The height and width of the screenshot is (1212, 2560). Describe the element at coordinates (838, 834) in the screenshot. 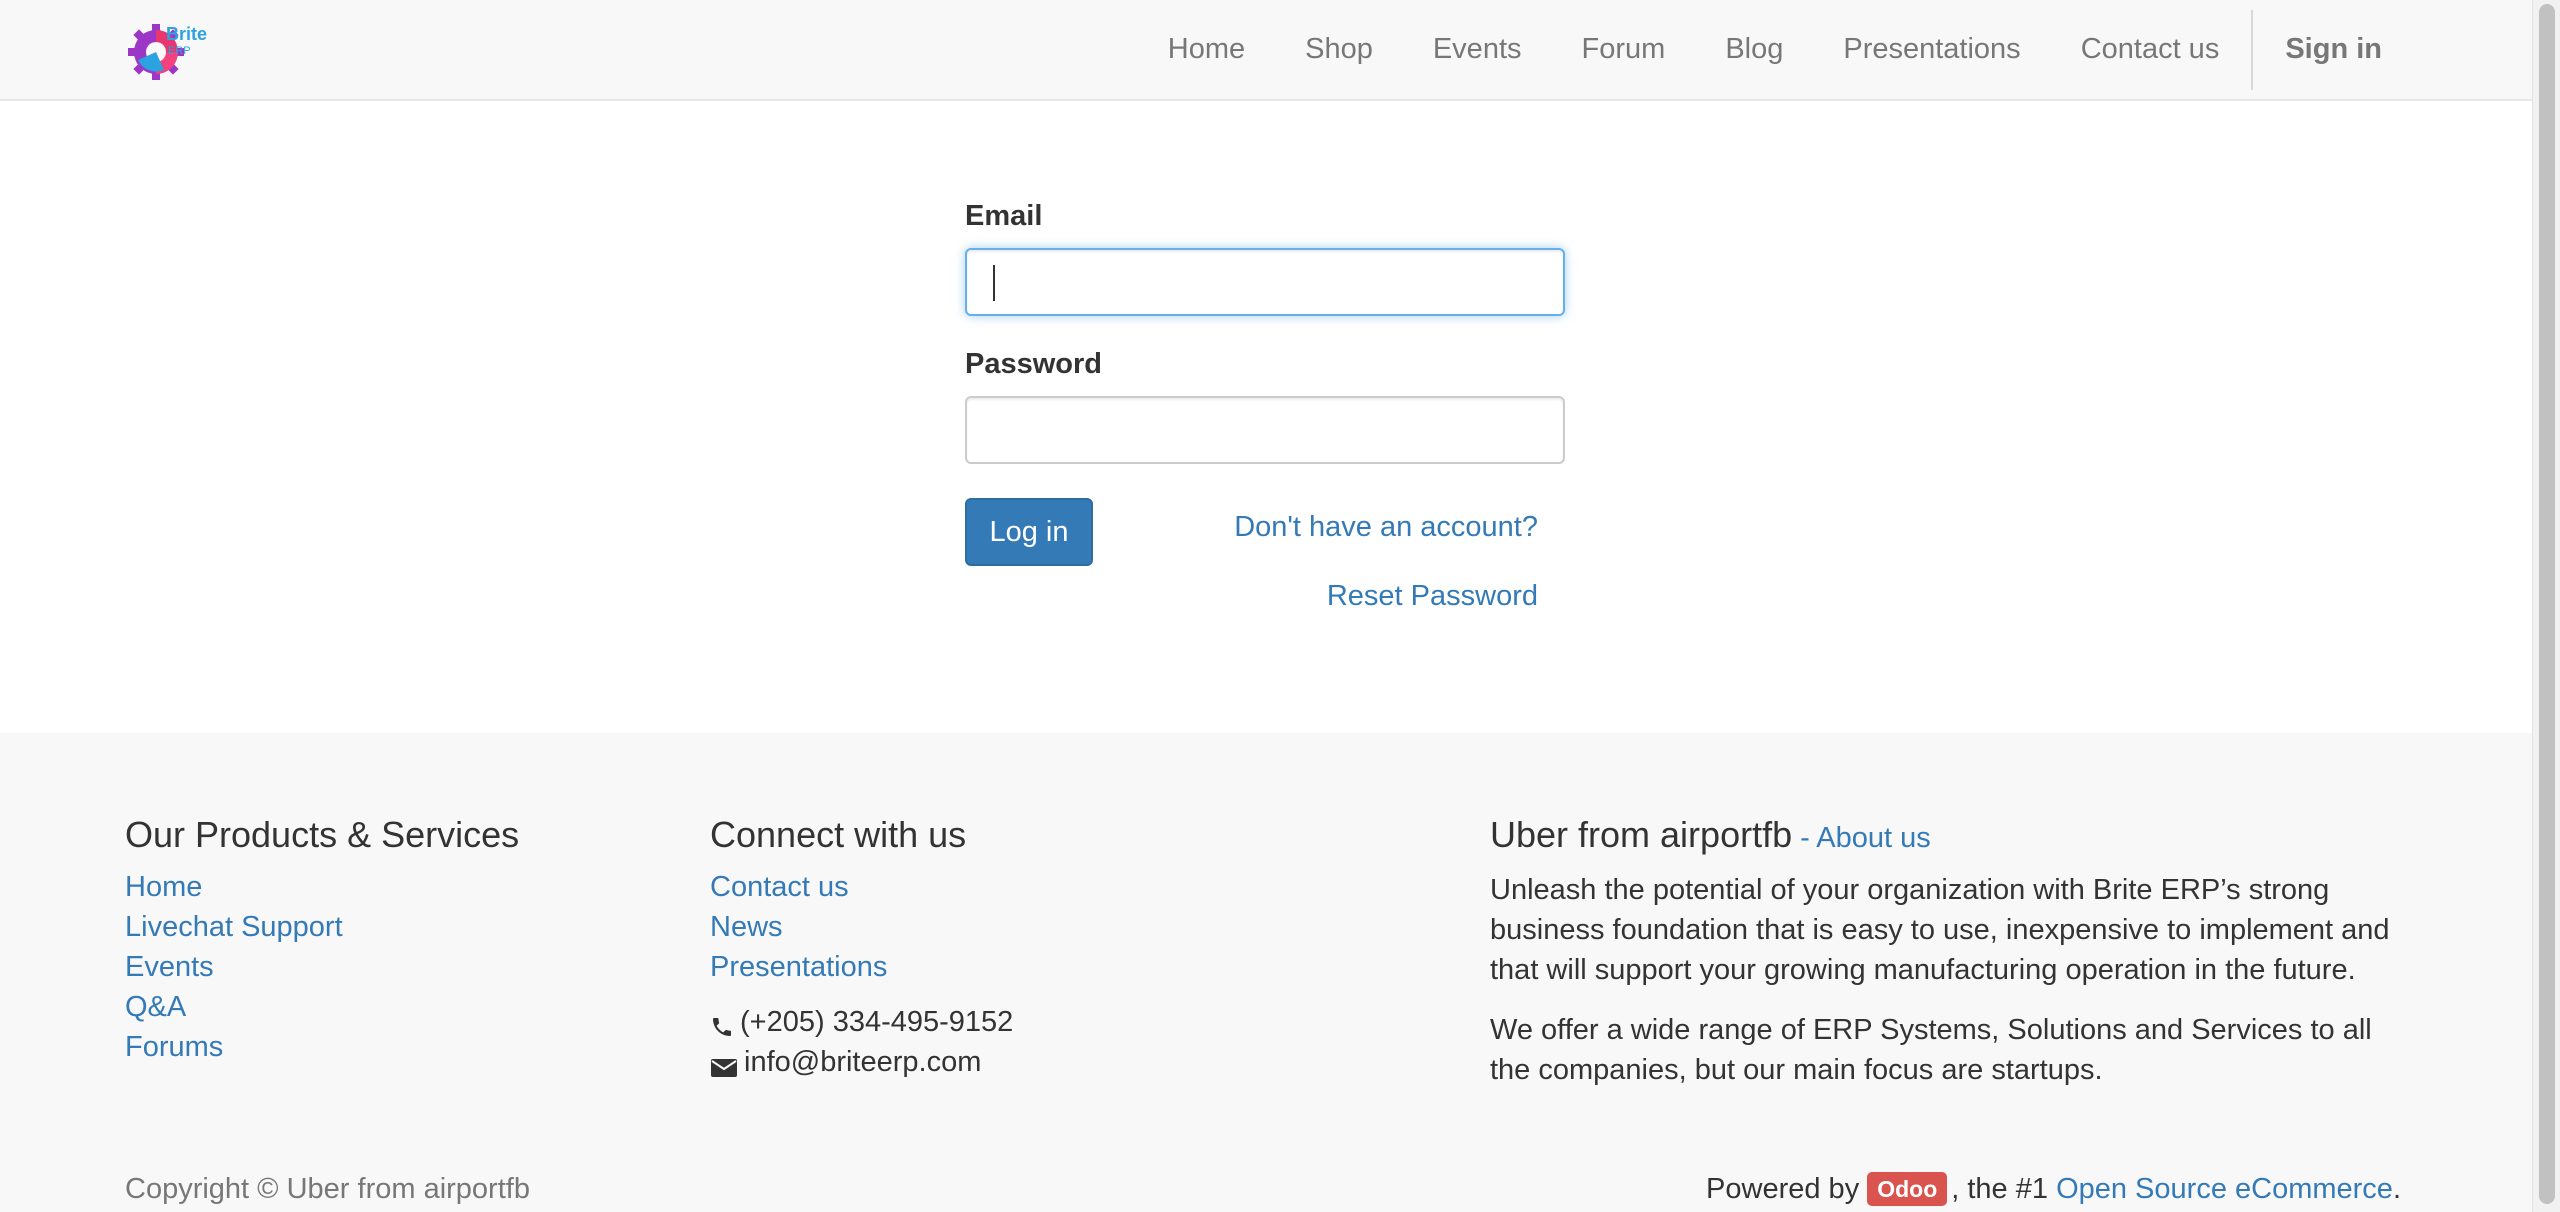

I see `connect-heading: Connect with us` at that location.